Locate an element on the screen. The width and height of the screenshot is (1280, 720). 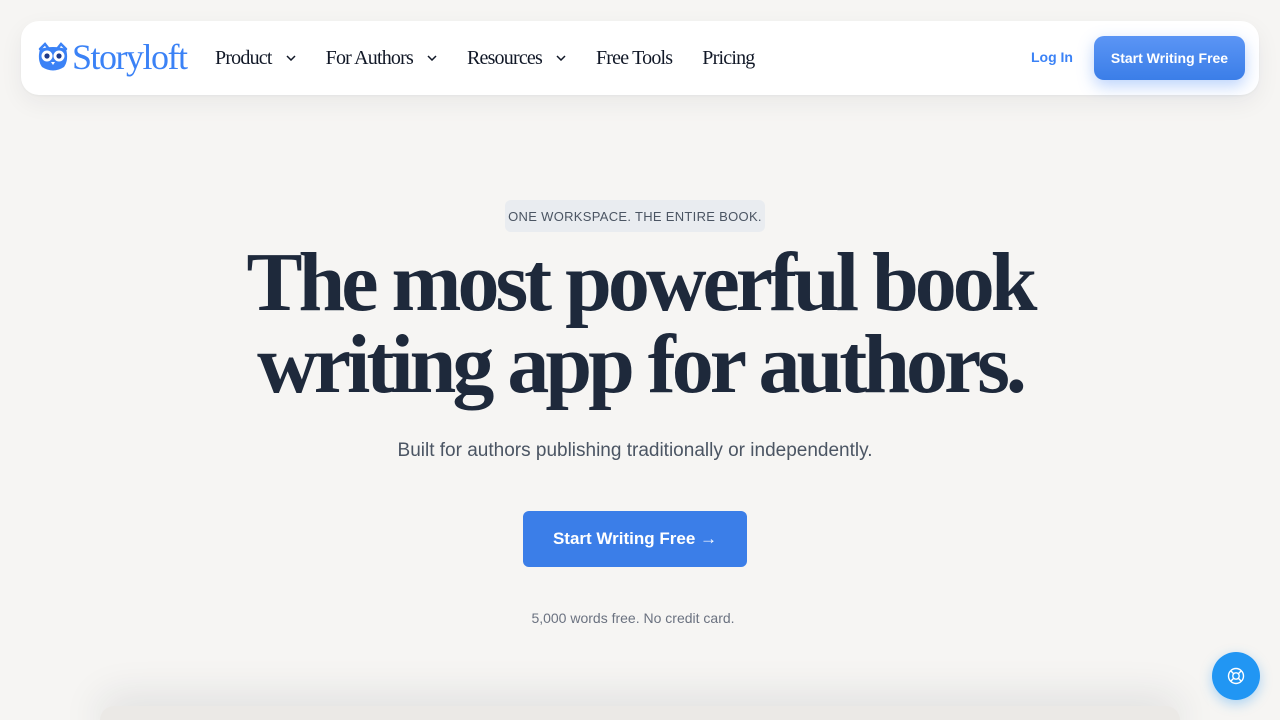
nav-item-pricing: Pricing is located at coordinates (728, 58).